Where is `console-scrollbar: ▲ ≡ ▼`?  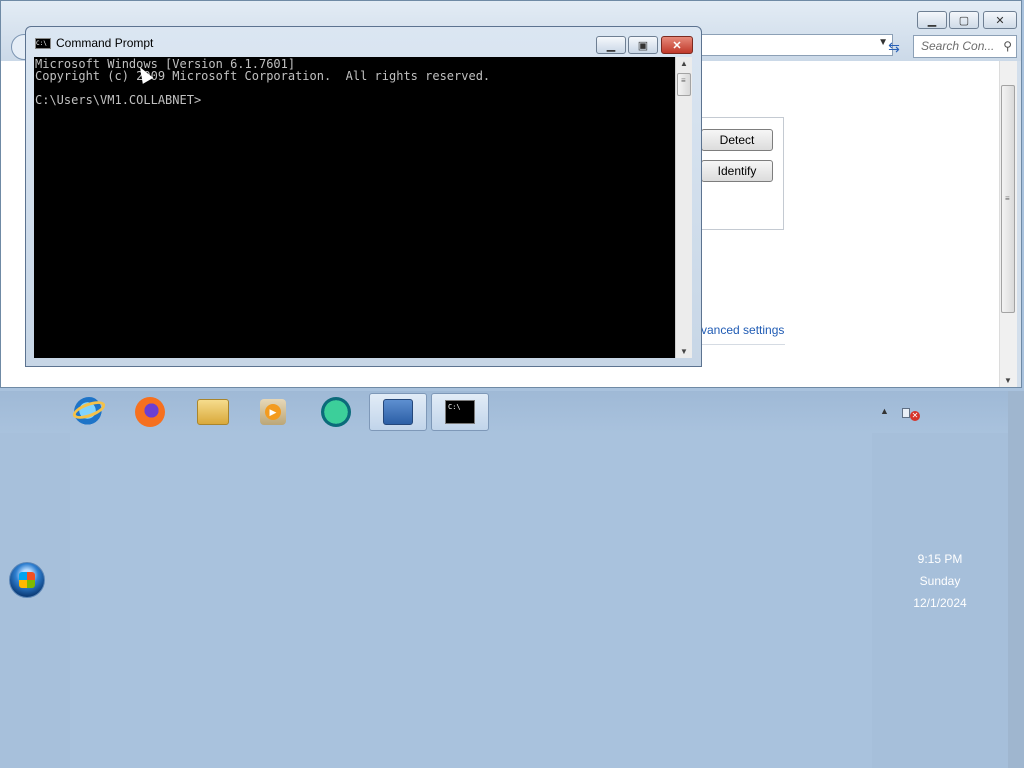 console-scrollbar: ▲ ≡ ▼ is located at coordinates (683, 207).